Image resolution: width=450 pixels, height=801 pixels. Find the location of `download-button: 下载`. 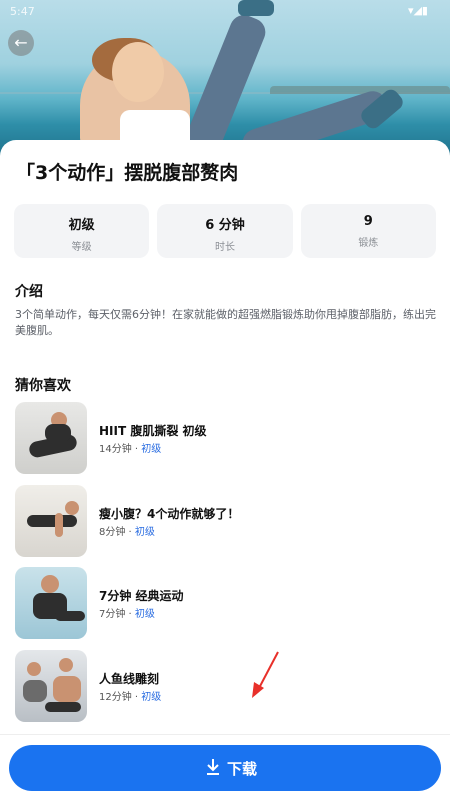

download-button: 下载 is located at coordinates (225, 768).